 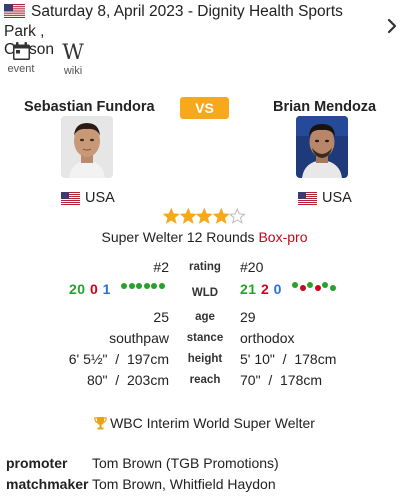 I want to click on fighter-left-record: 20 0 1, so click(x=90, y=289).